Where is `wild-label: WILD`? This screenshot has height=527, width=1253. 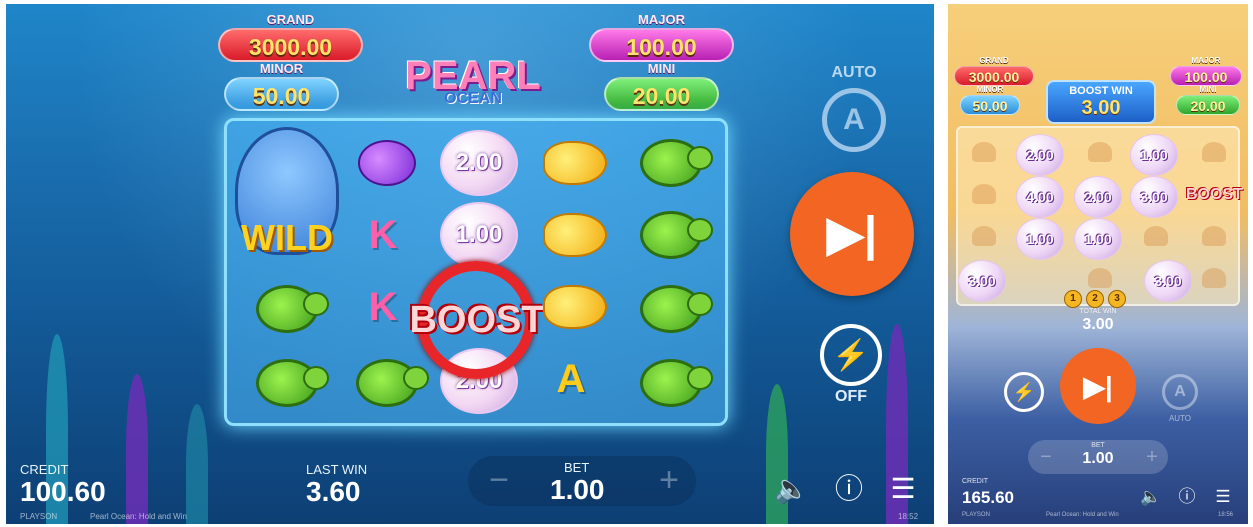
wild-label: WILD is located at coordinates (287, 237).